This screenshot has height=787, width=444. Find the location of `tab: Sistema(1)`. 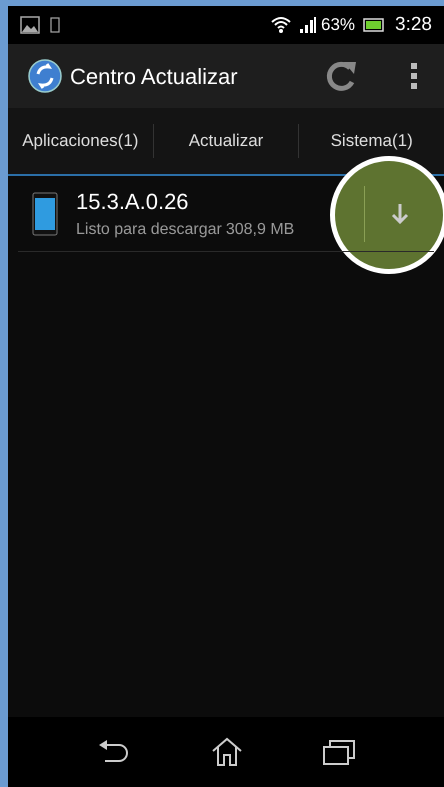

tab: Sistema(1) is located at coordinates (371, 141).